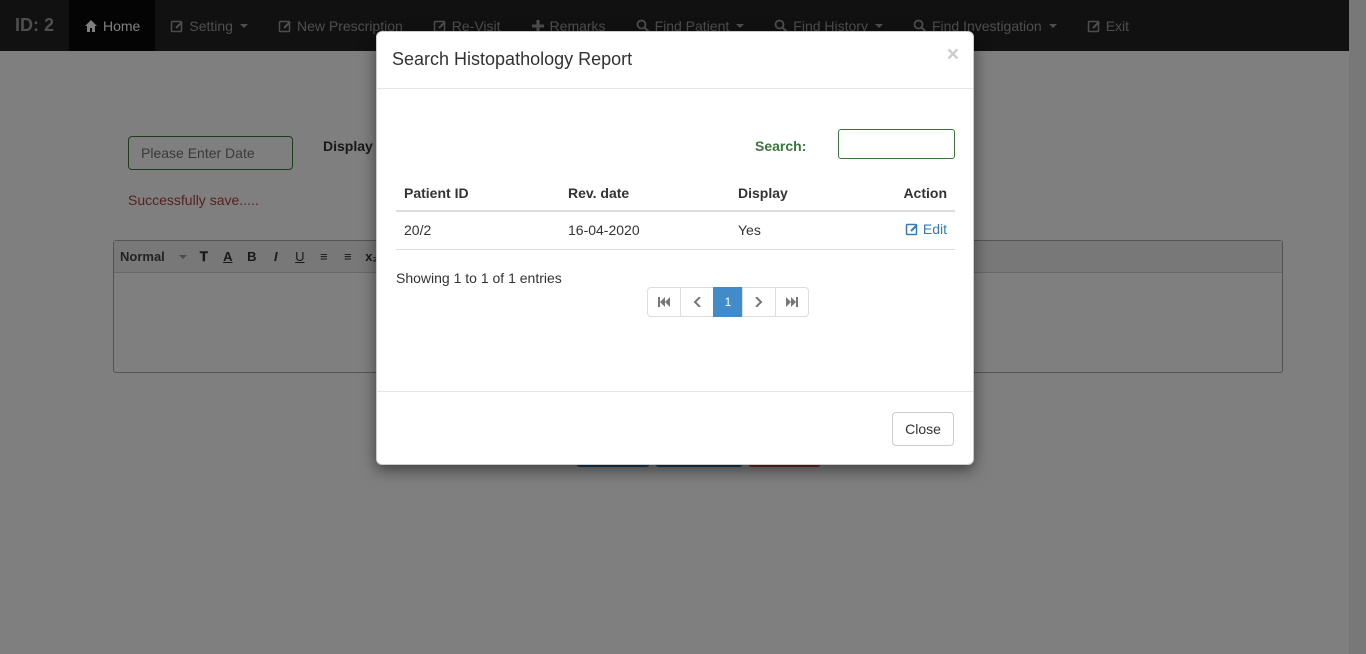  I want to click on table-row: 20/2 16-04-2020 Yes Edit, so click(675, 230).